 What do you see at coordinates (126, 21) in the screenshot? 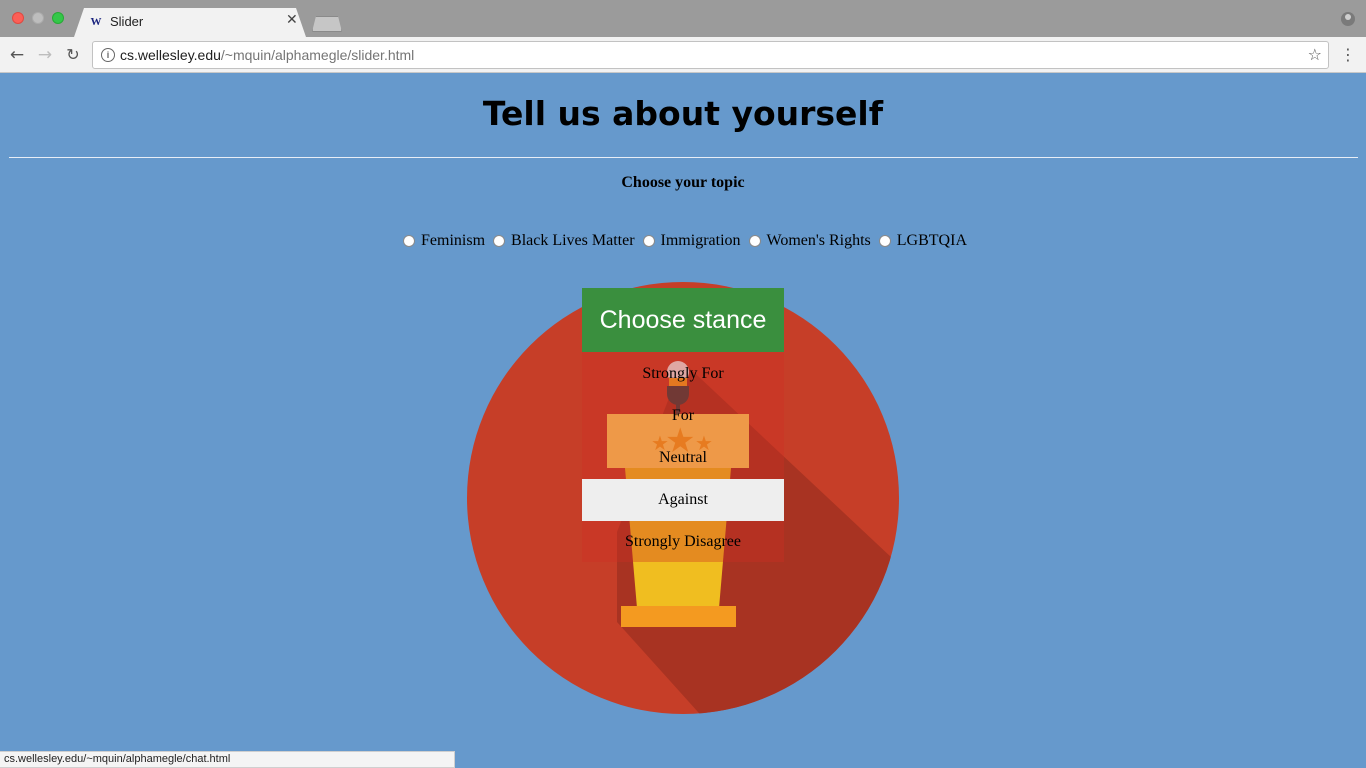
I see `tab-title: Slider` at bounding box center [126, 21].